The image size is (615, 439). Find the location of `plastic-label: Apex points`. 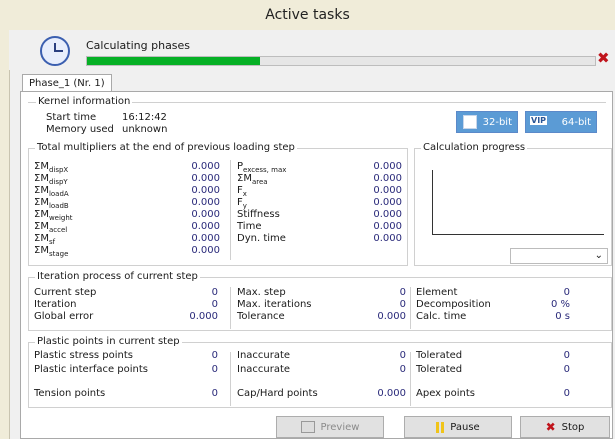

plastic-label: Apex points is located at coordinates (445, 393).